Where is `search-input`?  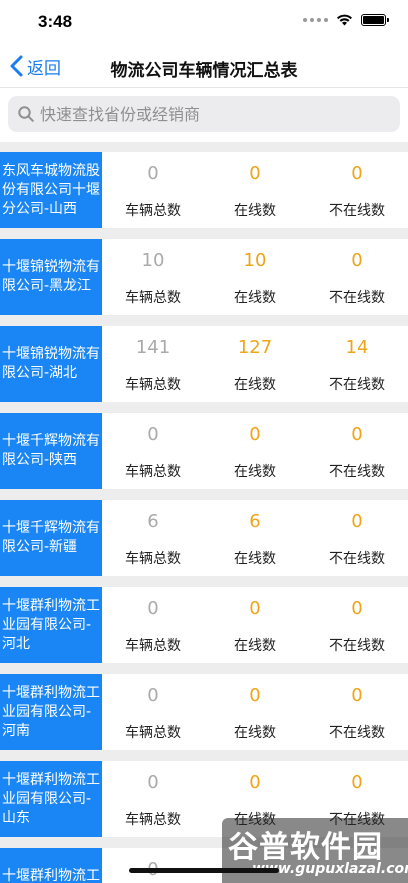
search-input is located at coordinates (210, 114).